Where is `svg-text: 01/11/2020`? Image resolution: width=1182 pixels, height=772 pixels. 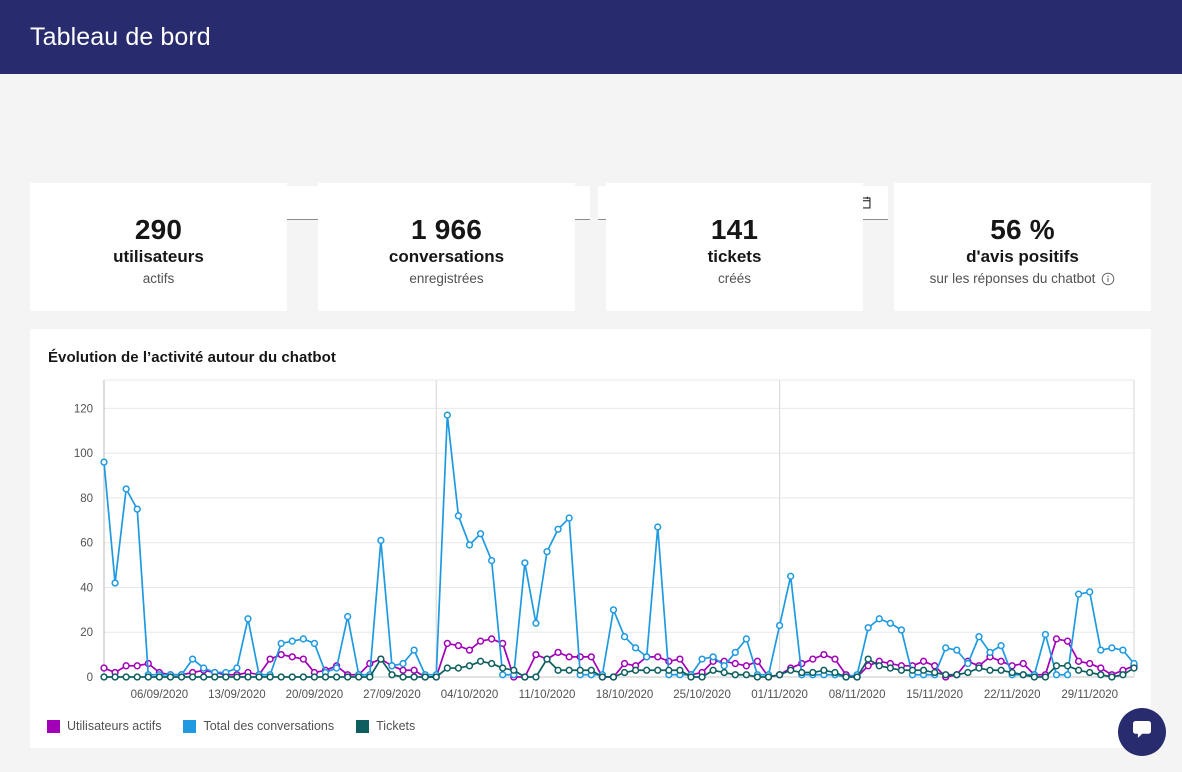 svg-text: 01/11/2020 is located at coordinates (779, 695).